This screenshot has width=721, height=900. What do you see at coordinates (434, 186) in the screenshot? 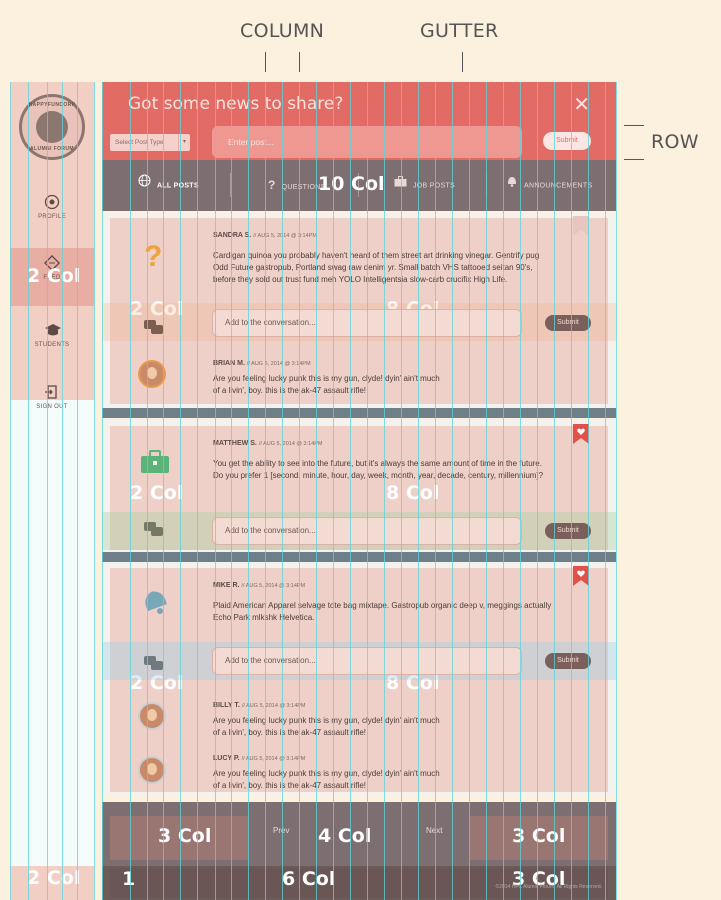
I see `tab-label: JOB POSTS` at bounding box center [434, 186].